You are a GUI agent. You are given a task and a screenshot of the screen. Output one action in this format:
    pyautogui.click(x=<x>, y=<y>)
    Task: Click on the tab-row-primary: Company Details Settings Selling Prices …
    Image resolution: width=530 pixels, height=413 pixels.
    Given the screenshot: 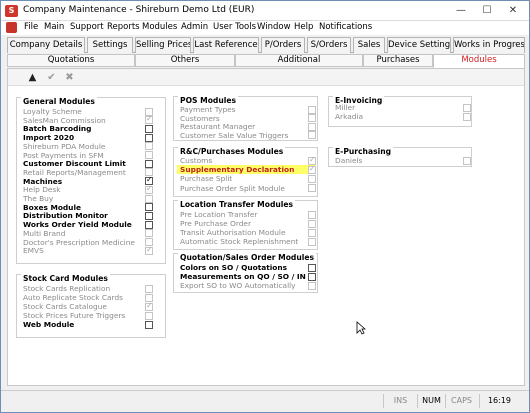 What is the action you would take?
    pyautogui.click(x=266, y=45)
    